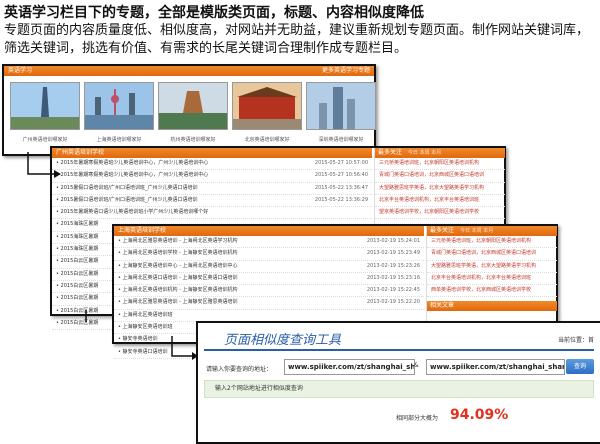 Image resolution: width=600 pixels, height=444 pixels. Describe the element at coordinates (178, 241) in the screenshot. I see `list-item-title: • 上海闸北区雅思英语培训 - 上海闸北区英语学习机构` at that location.